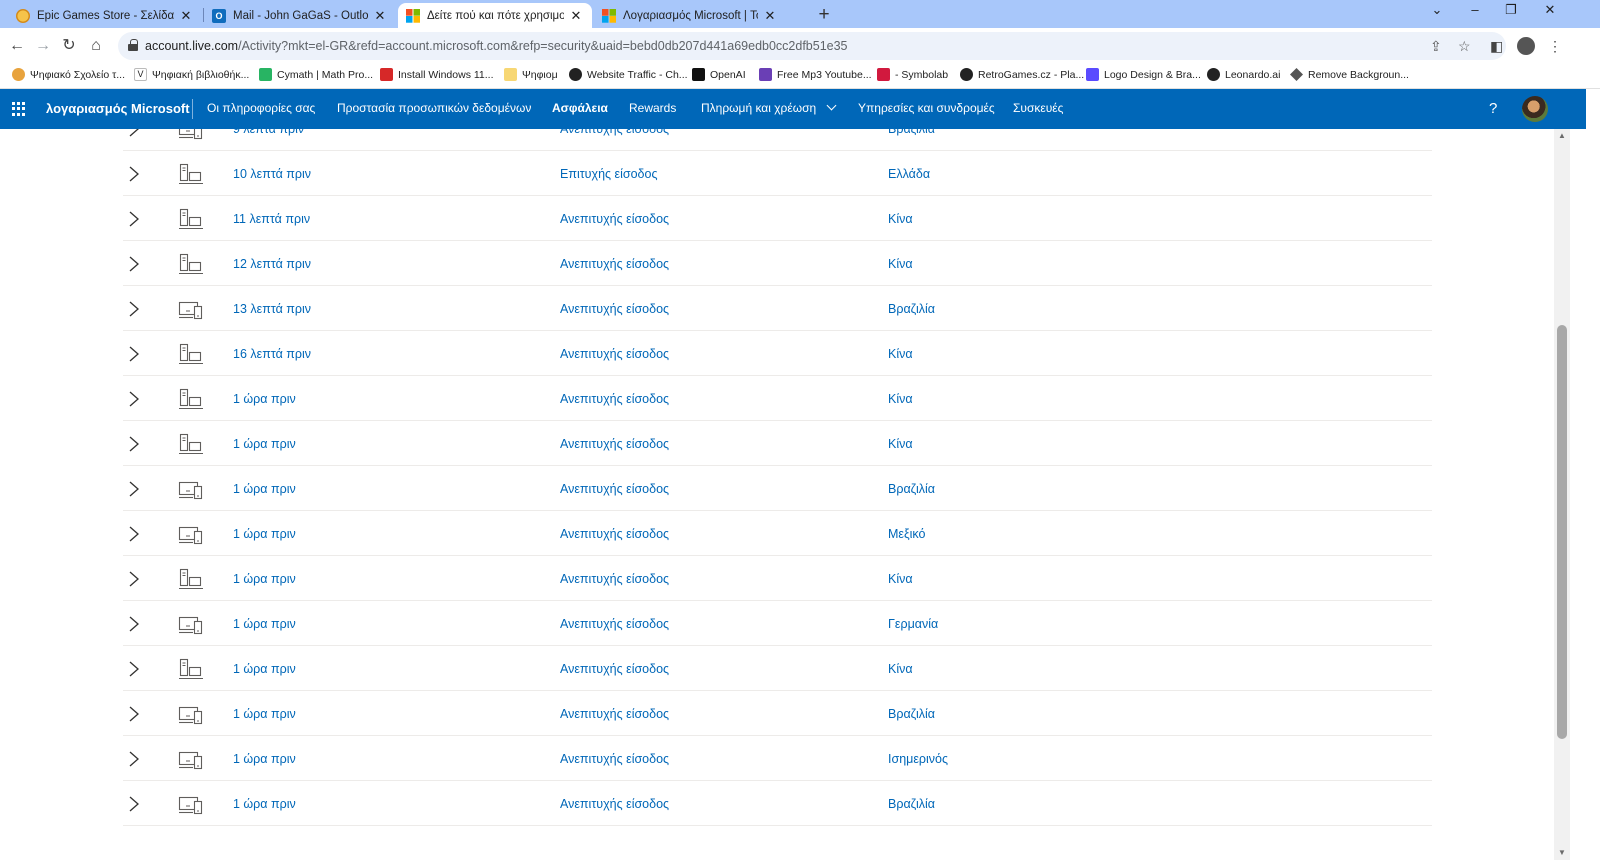 The height and width of the screenshot is (860, 1600). Describe the element at coordinates (1437, 10) in the screenshot. I see `tab-search-icon: ⌄` at that location.